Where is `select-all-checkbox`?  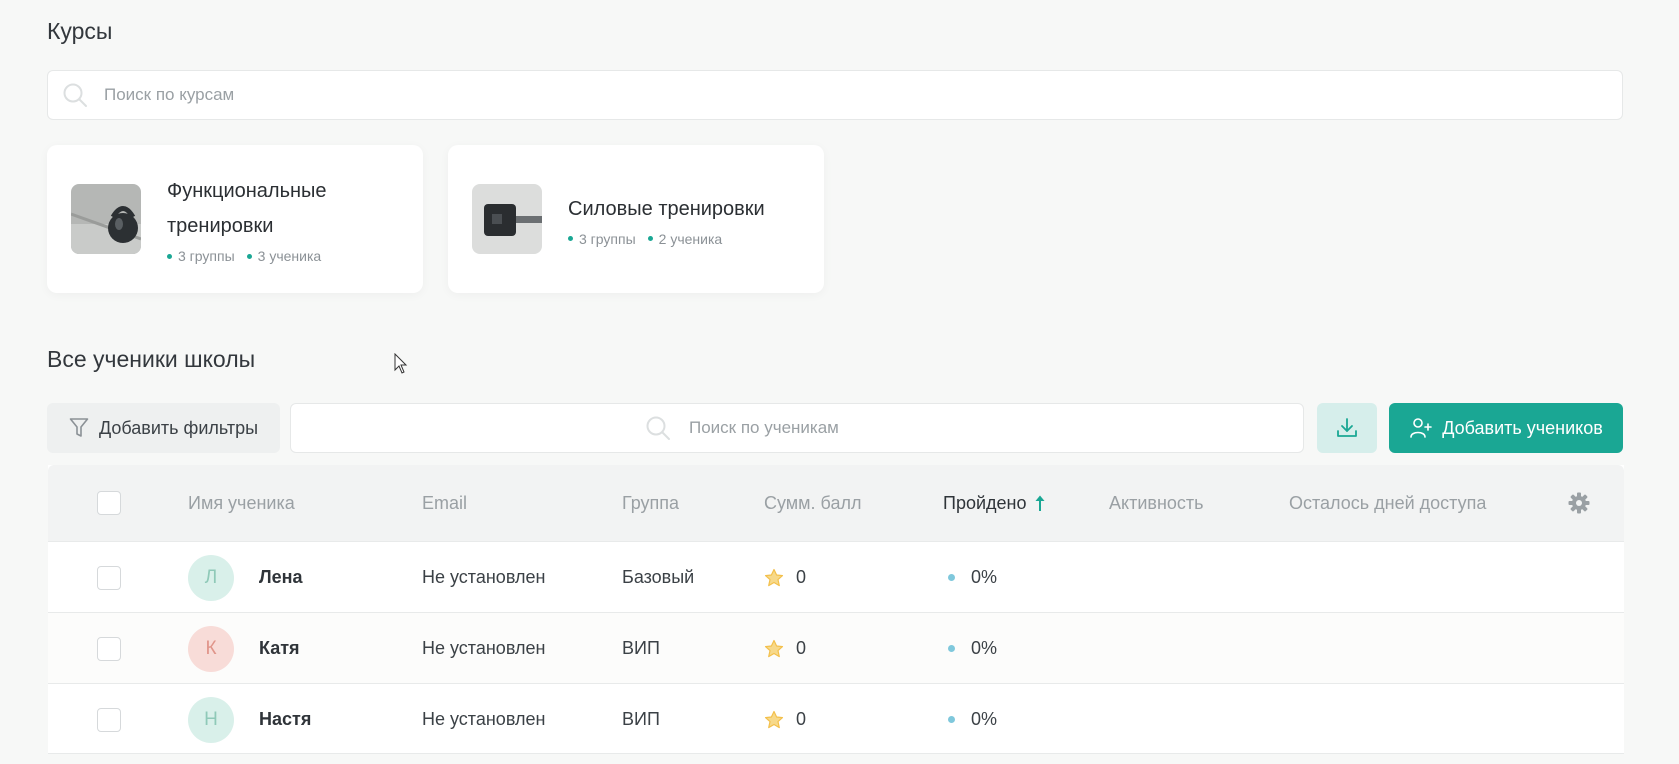 select-all-checkbox is located at coordinates (109, 503).